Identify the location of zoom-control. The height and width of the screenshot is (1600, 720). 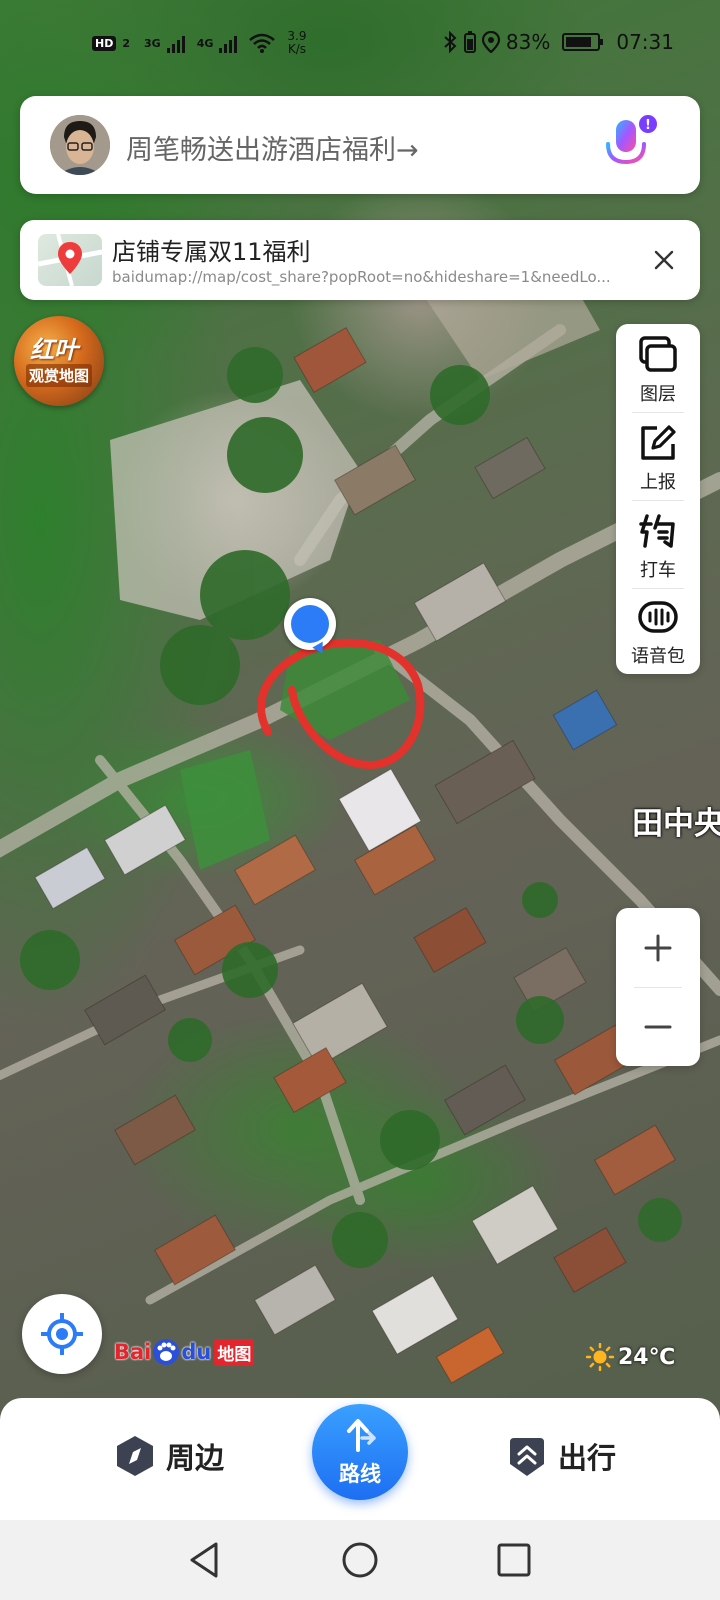
(658, 987).